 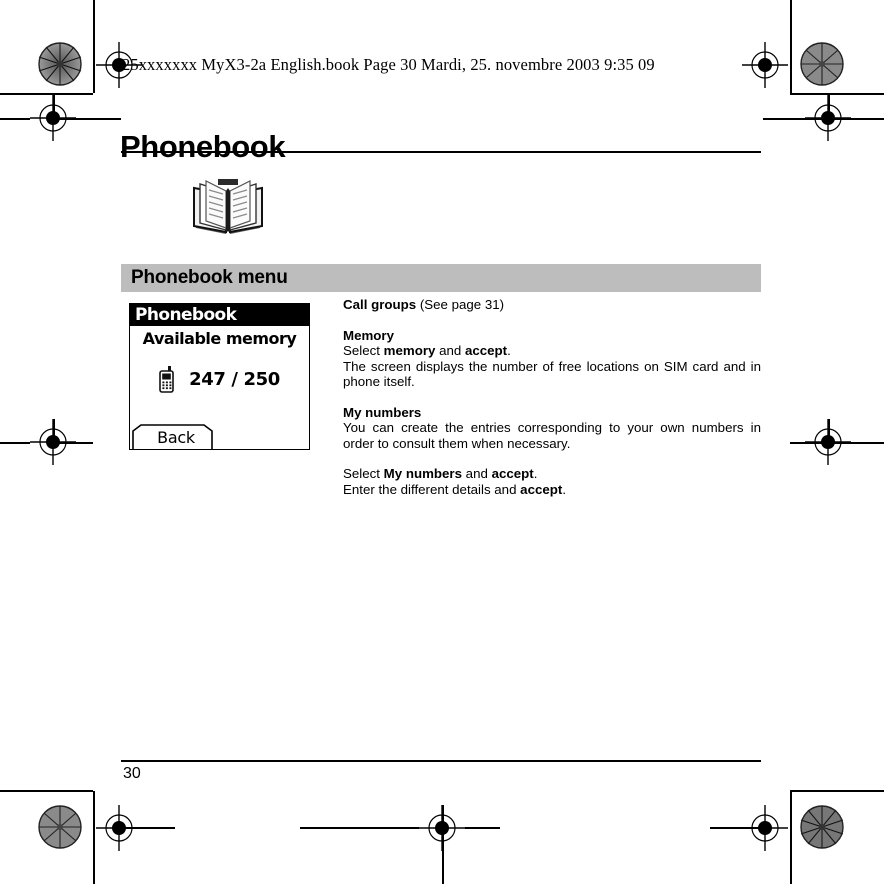 What do you see at coordinates (422, 474) in the screenshot?
I see `my-numbers-select-bold-label: My numbers` at bounding box center [422, 474].